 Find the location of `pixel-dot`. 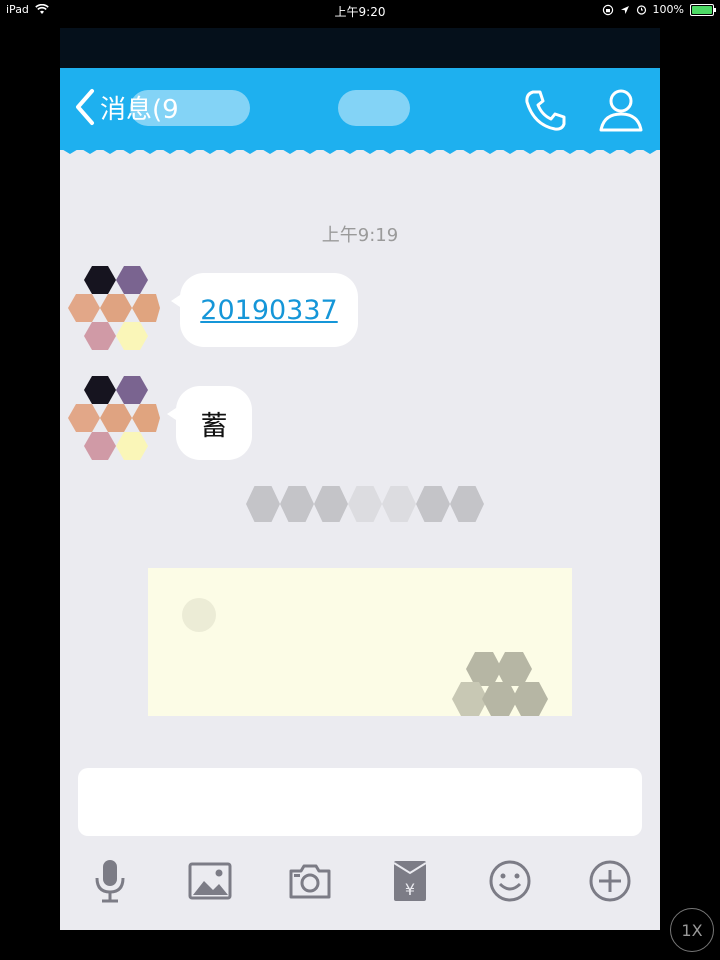

pixel-dot is located at coordinates (199, 615).